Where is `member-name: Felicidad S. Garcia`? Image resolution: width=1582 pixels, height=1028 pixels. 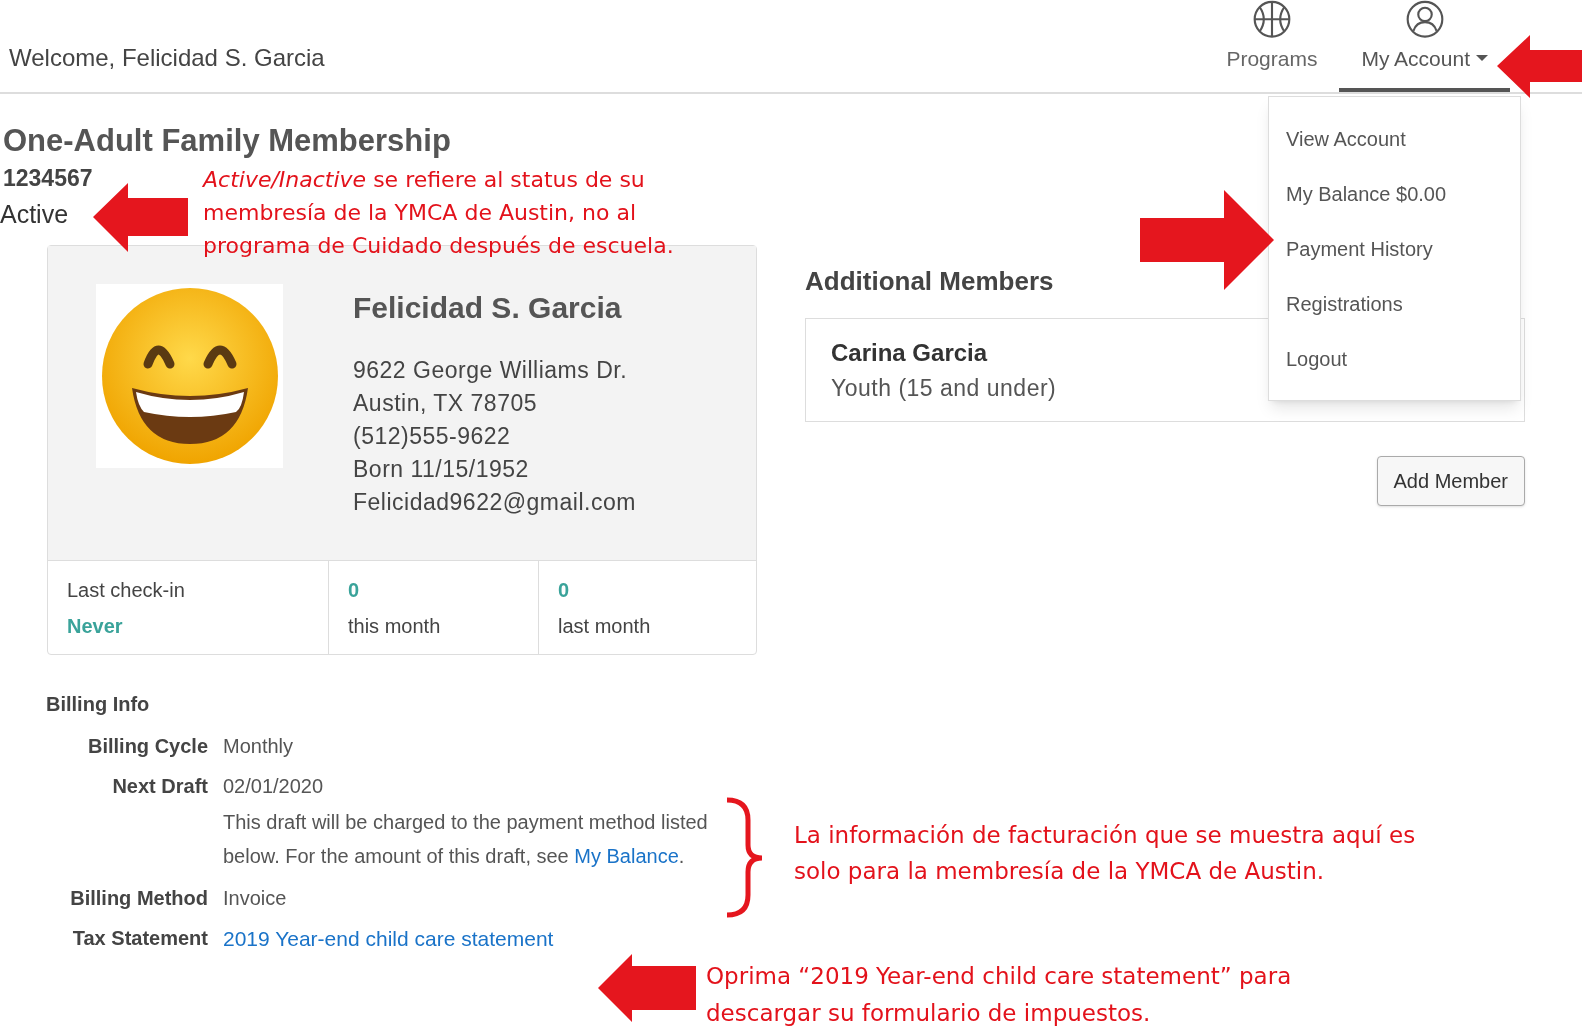
member-name: Felicidad S. Garcia is located at coordinates (488, 308).